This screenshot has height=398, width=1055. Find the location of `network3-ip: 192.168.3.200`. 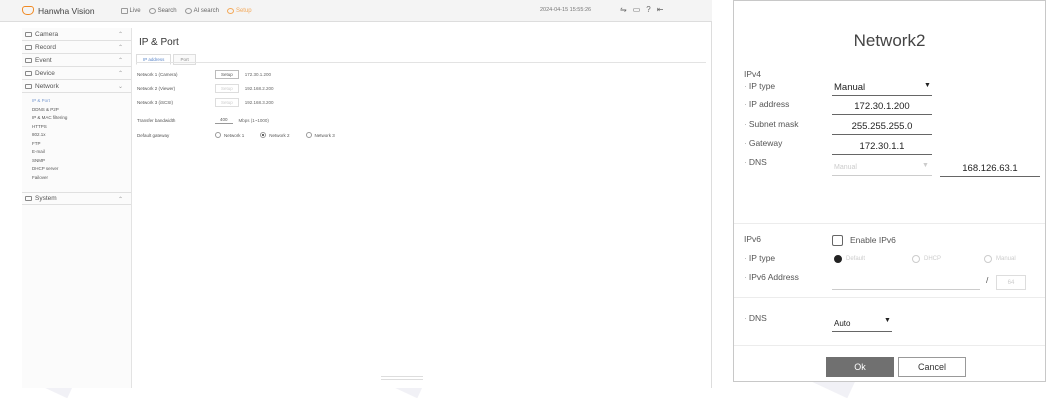

network3-ip: 192.168.3.200 is located at coordinates (259, 102).